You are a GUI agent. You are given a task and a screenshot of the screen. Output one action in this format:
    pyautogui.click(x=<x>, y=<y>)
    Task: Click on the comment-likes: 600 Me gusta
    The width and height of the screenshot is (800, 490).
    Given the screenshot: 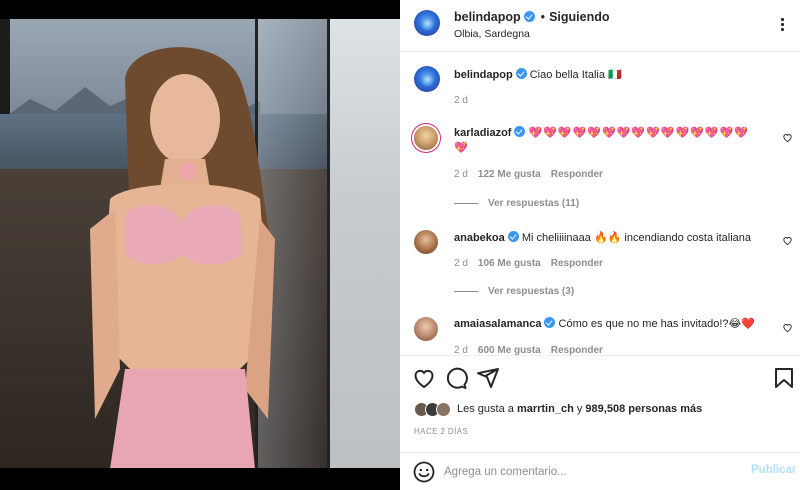 What is the action you would take?
    pyautogui.click(x=509, y=350)
    